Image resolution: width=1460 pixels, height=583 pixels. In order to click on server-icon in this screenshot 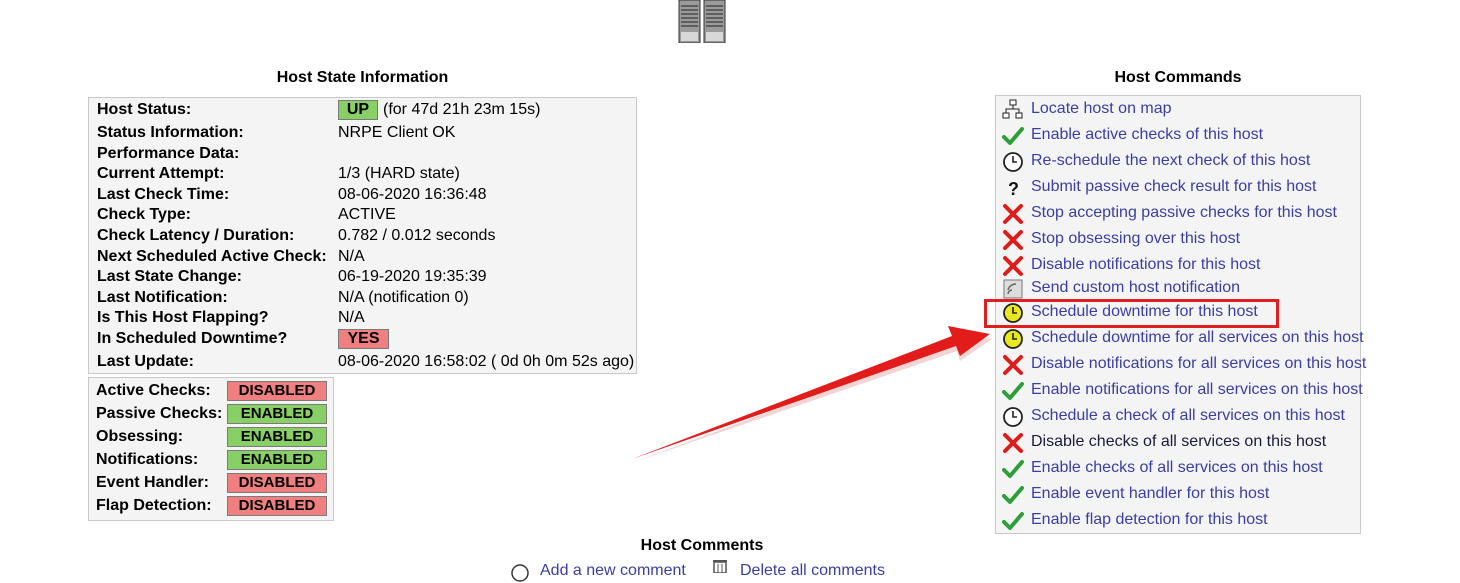, I will do `click(702, 21)`.